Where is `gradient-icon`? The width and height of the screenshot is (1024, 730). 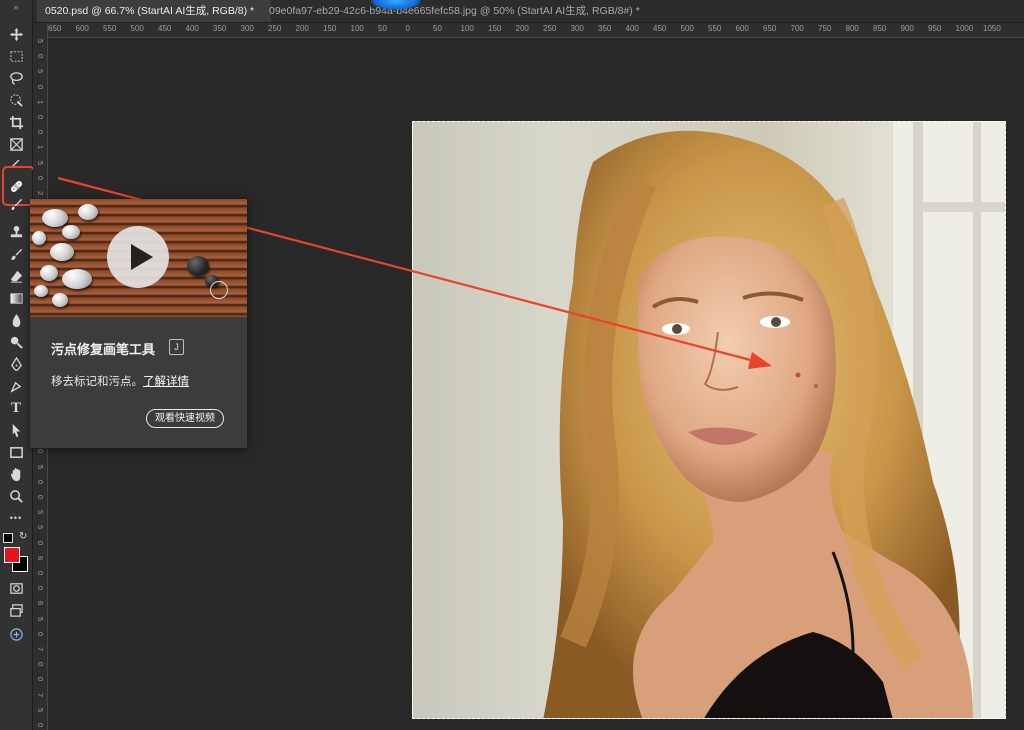
gradient-icon is located at coordinates (16, 298).